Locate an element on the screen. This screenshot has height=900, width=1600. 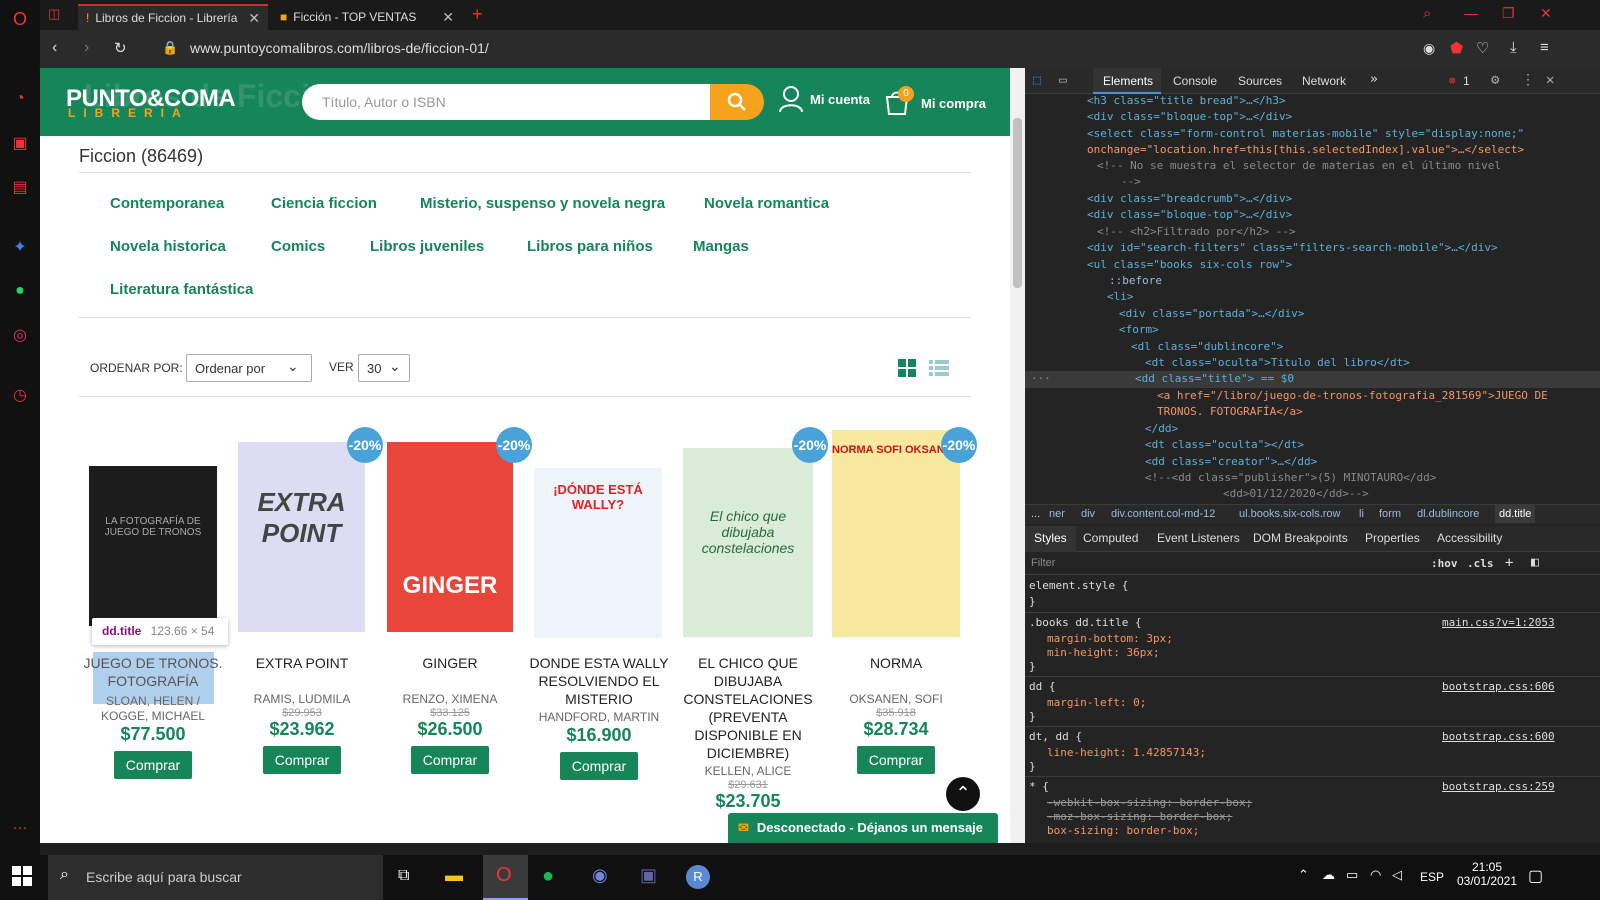
chat-widget: ✉ Desconectado - Déjanos un mensaje is located at coordinates (863, 828).